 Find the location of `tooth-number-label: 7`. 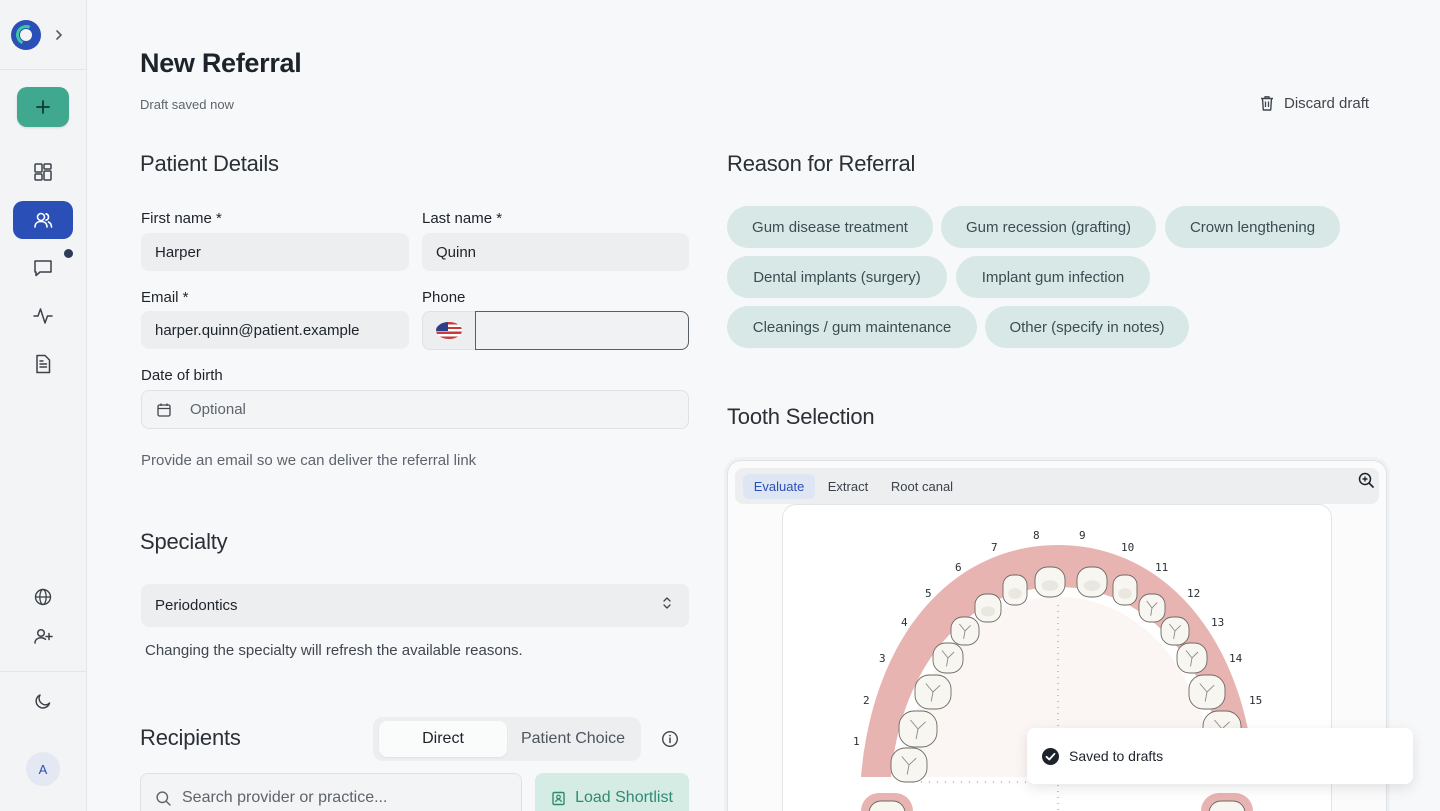

tooth-number-label: 7 is located at coordinates (994, 547).